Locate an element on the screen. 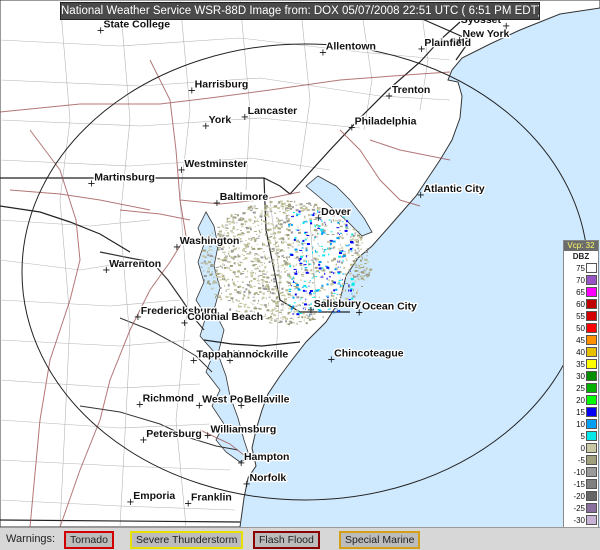 The image size is (600, 550). legend-entry-label: 60 is located at coordinates (580, 304).